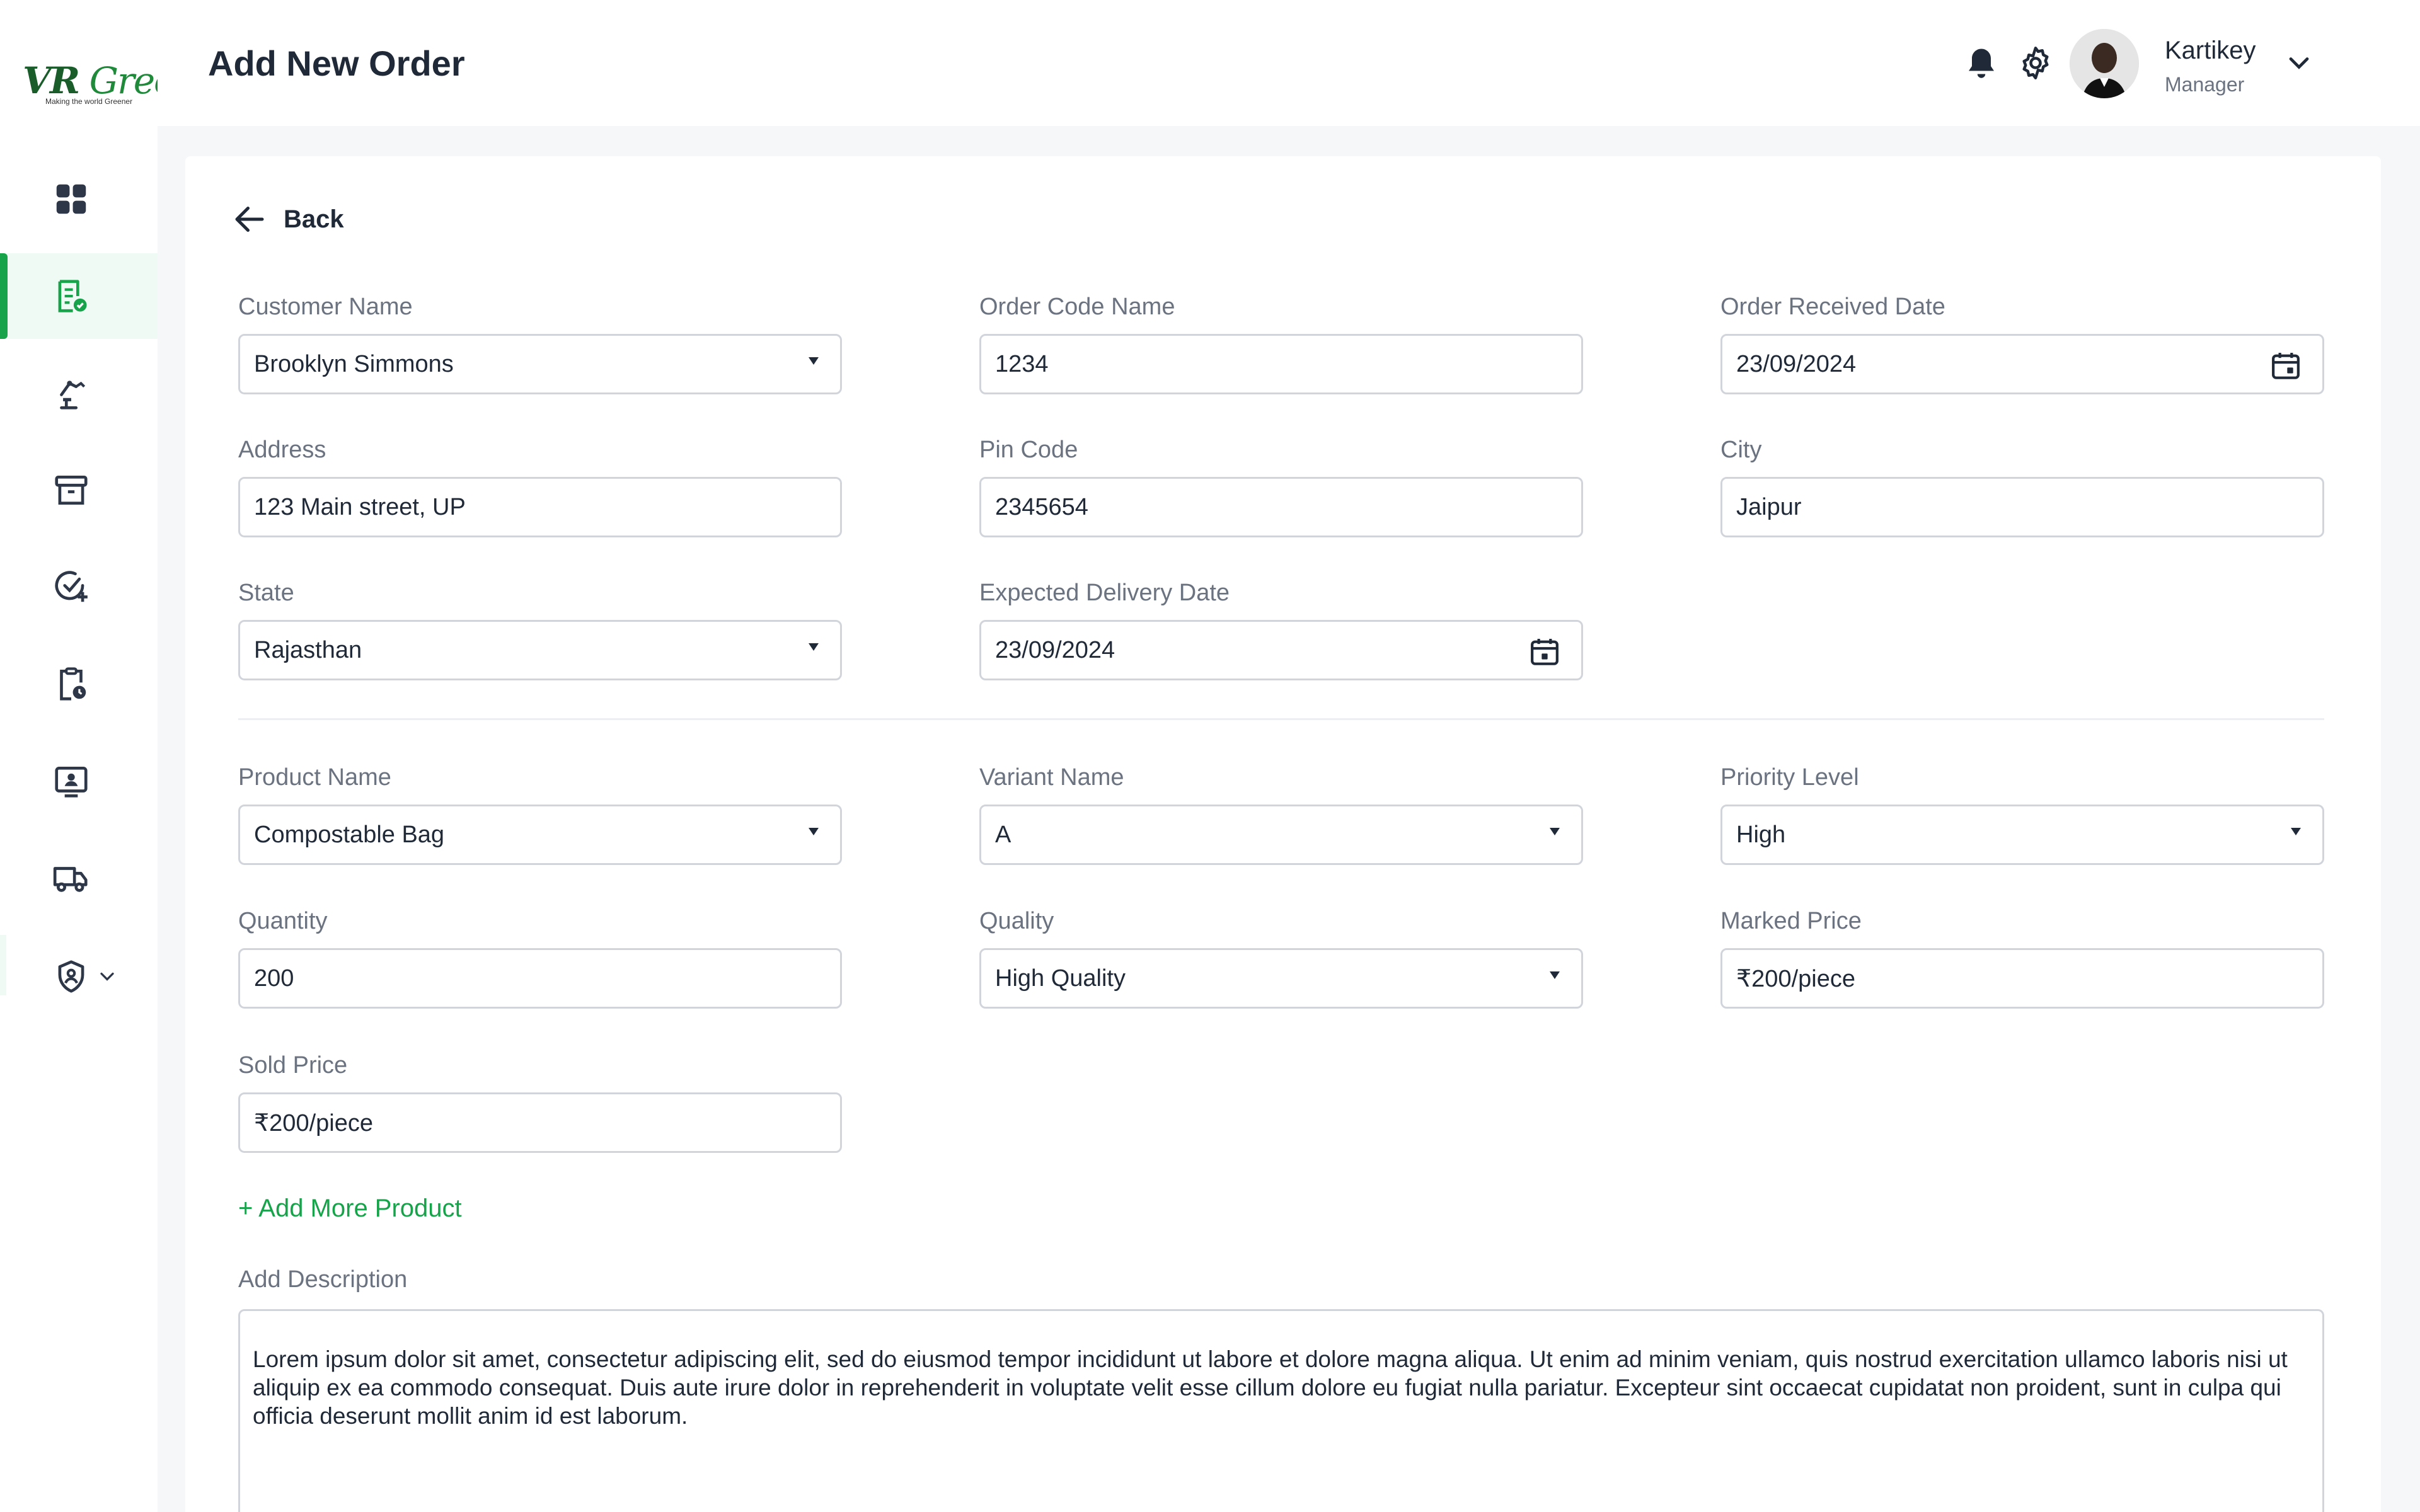  What do you see at coordinates (1769, 506) in the screenshot?
I see `input-value: Jaipur` at bounding box center [1769, 506].